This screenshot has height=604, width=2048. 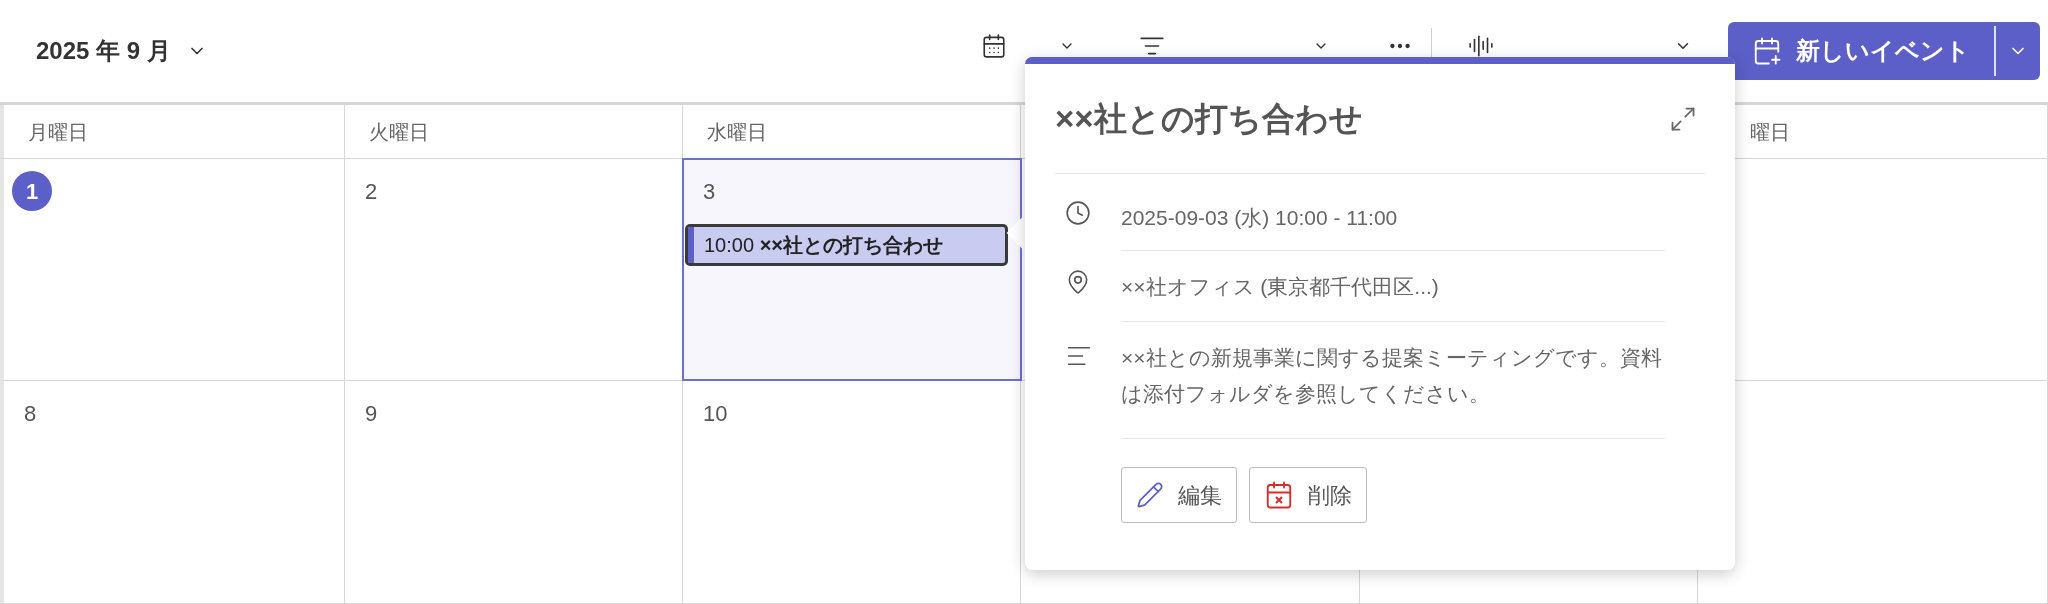 What do you see at coordinates (1767, 51) in the screenshot?
I see `calendar-plus-icon` at bounding box center [1767, 51].